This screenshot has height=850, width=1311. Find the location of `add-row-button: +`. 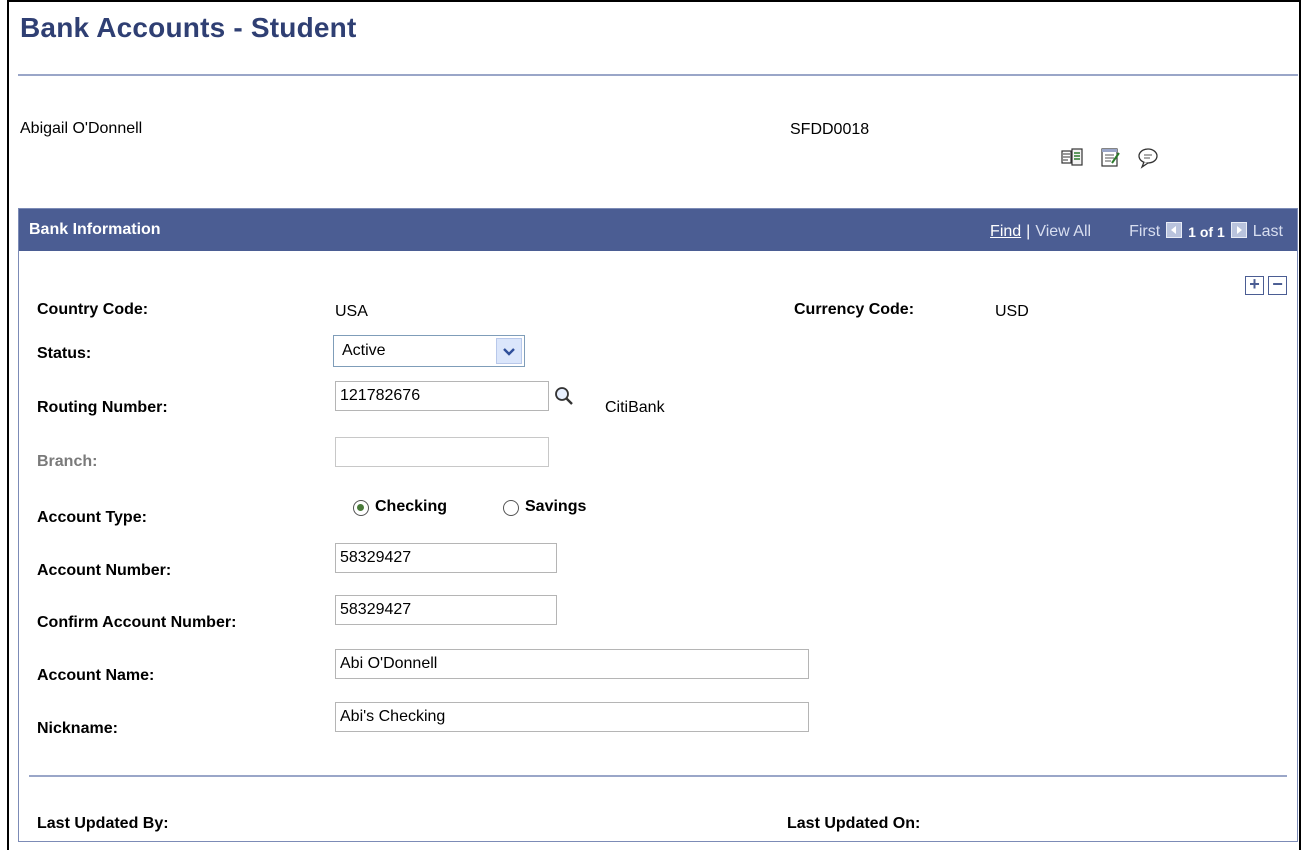

add-row-button: + is located at coordinates (1254, 285).